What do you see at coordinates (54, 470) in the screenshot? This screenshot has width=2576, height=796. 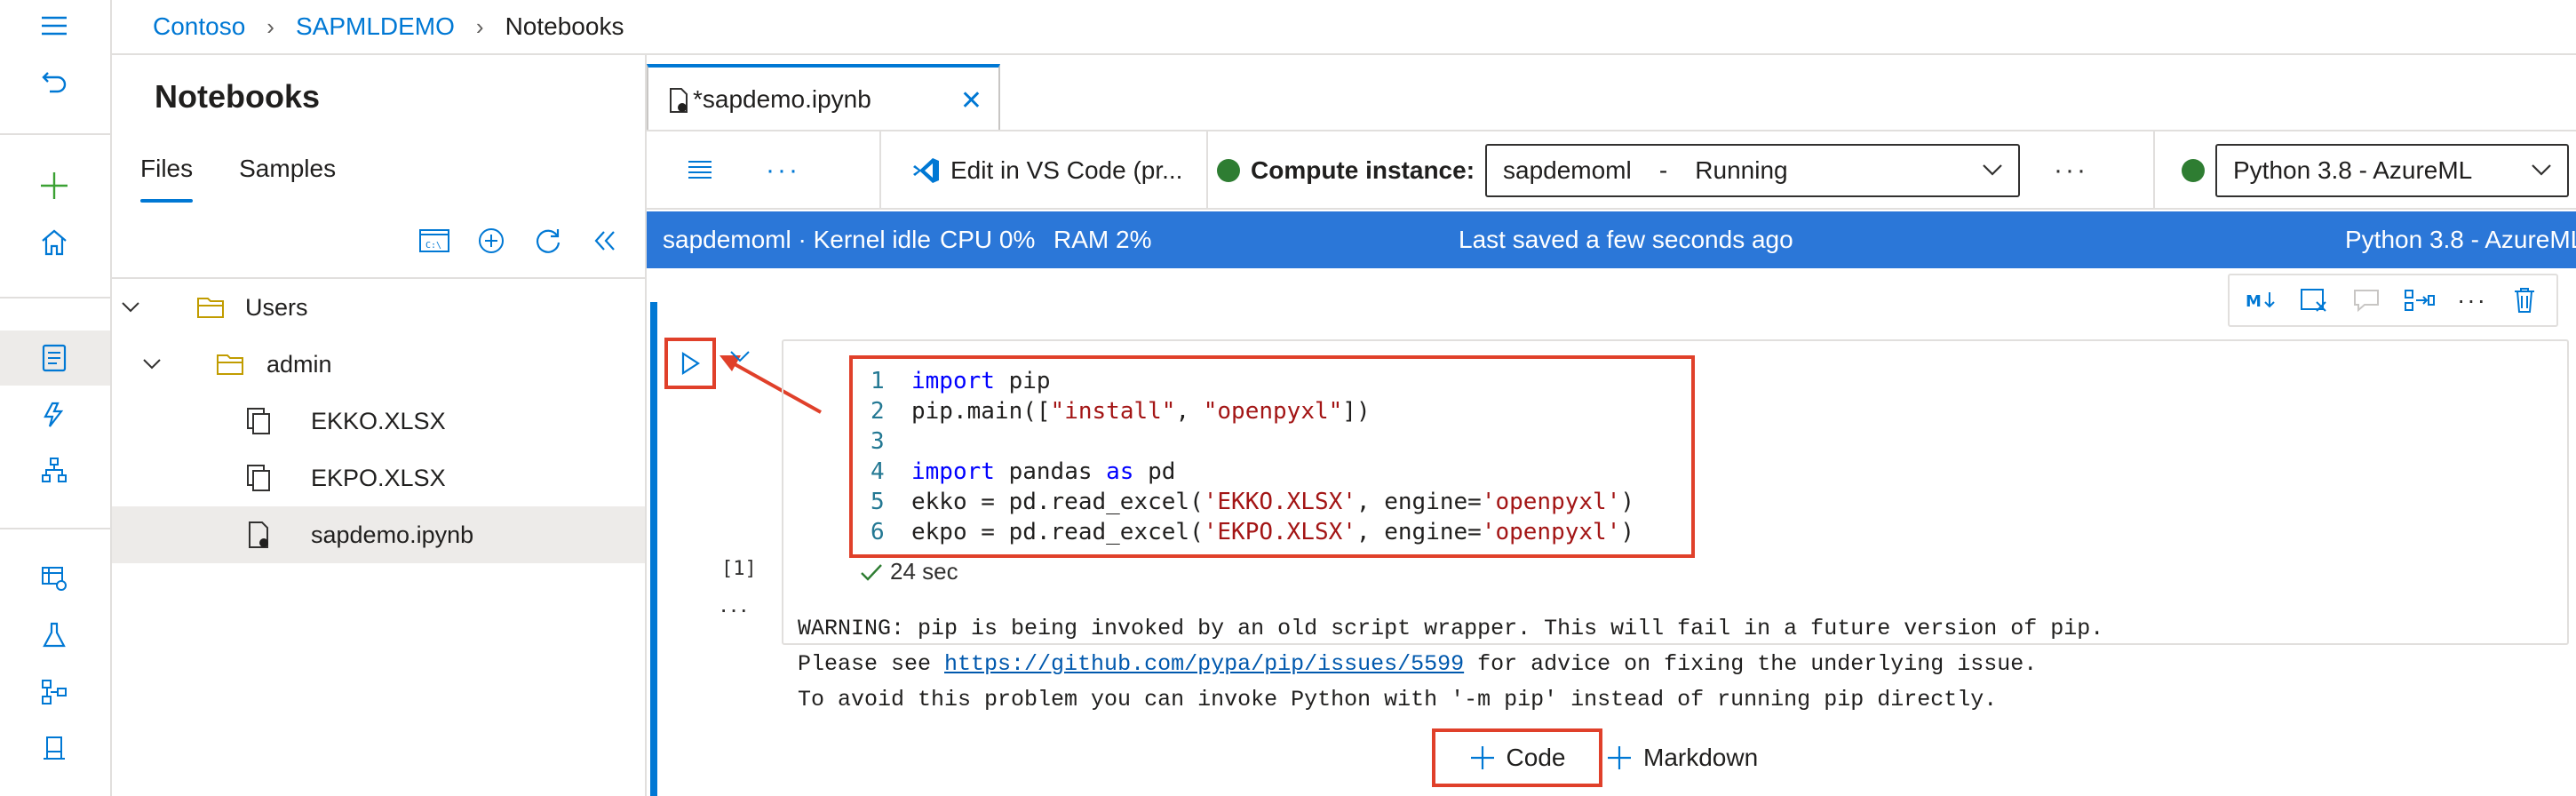 I see `designer-icon` at bounding box center [54, 470].